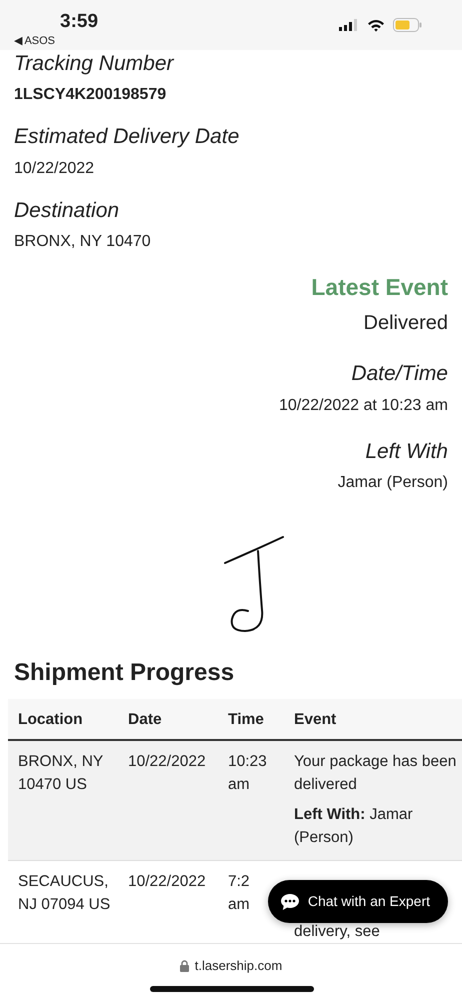  I want to click on section-heading: Shipment Progress, so click(125, 673).